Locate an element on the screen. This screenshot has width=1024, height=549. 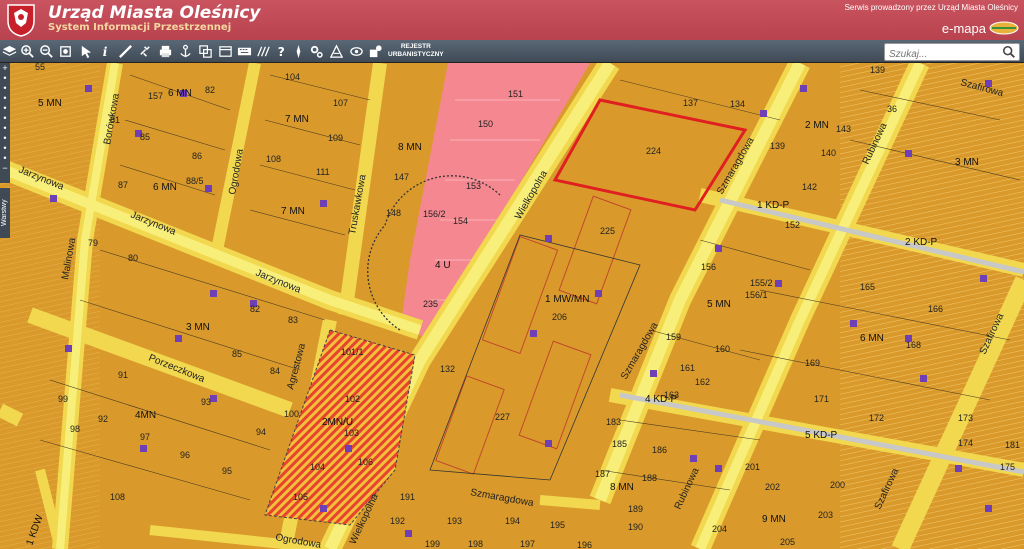
measure-icon is located at coordinates (125, 51).